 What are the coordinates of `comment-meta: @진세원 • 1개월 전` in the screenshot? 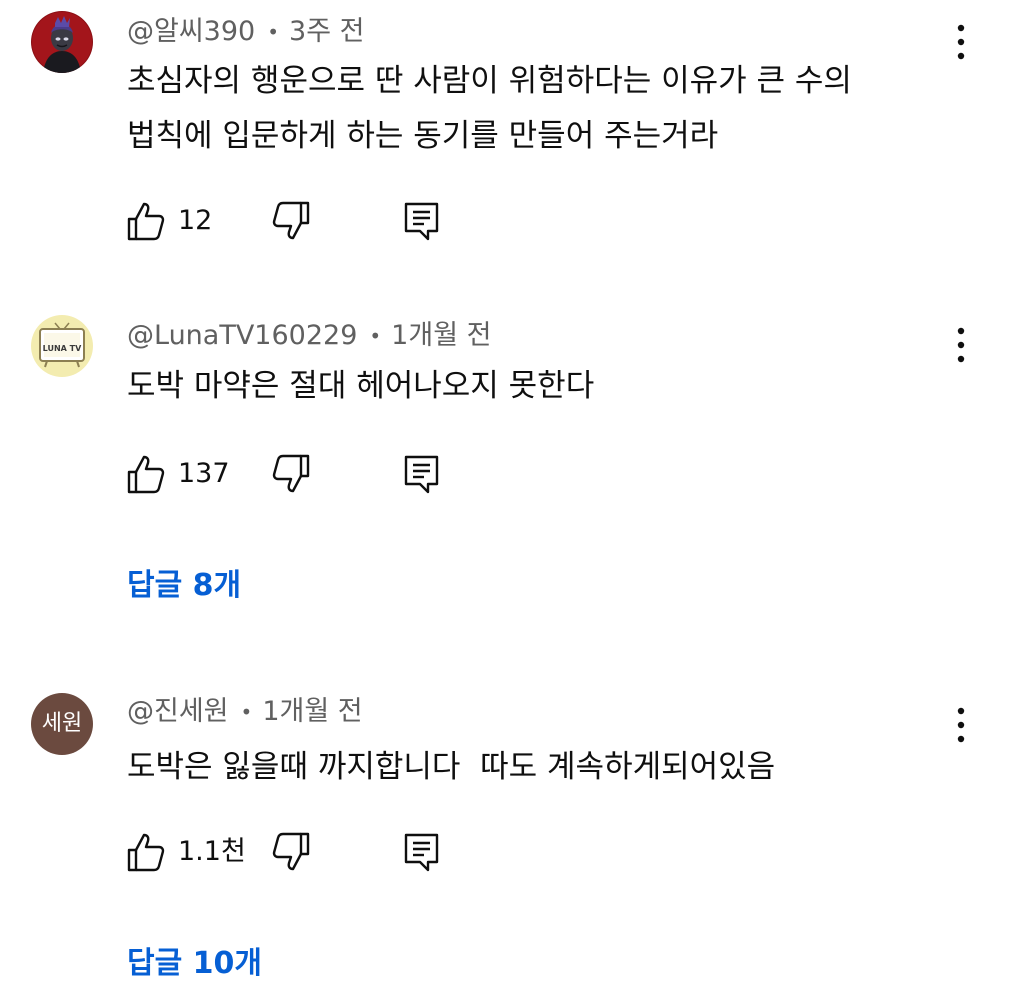 It's located at (245, 712).